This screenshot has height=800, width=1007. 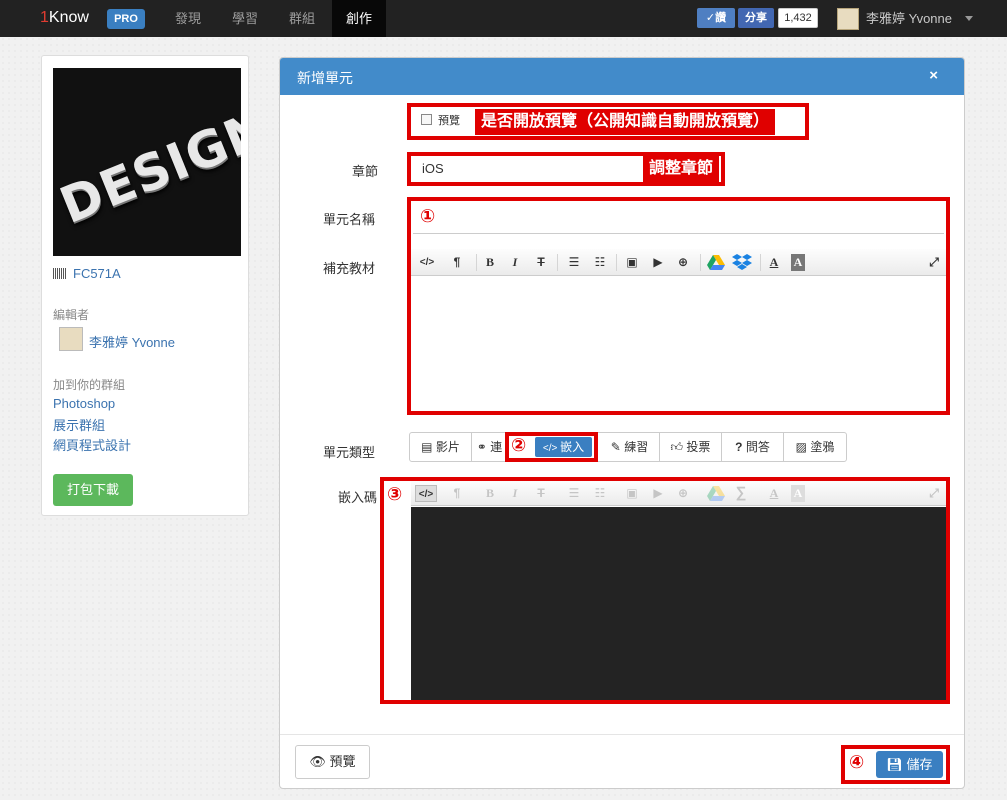 I want to click on editor-avatar, so click(x=71, y=339).